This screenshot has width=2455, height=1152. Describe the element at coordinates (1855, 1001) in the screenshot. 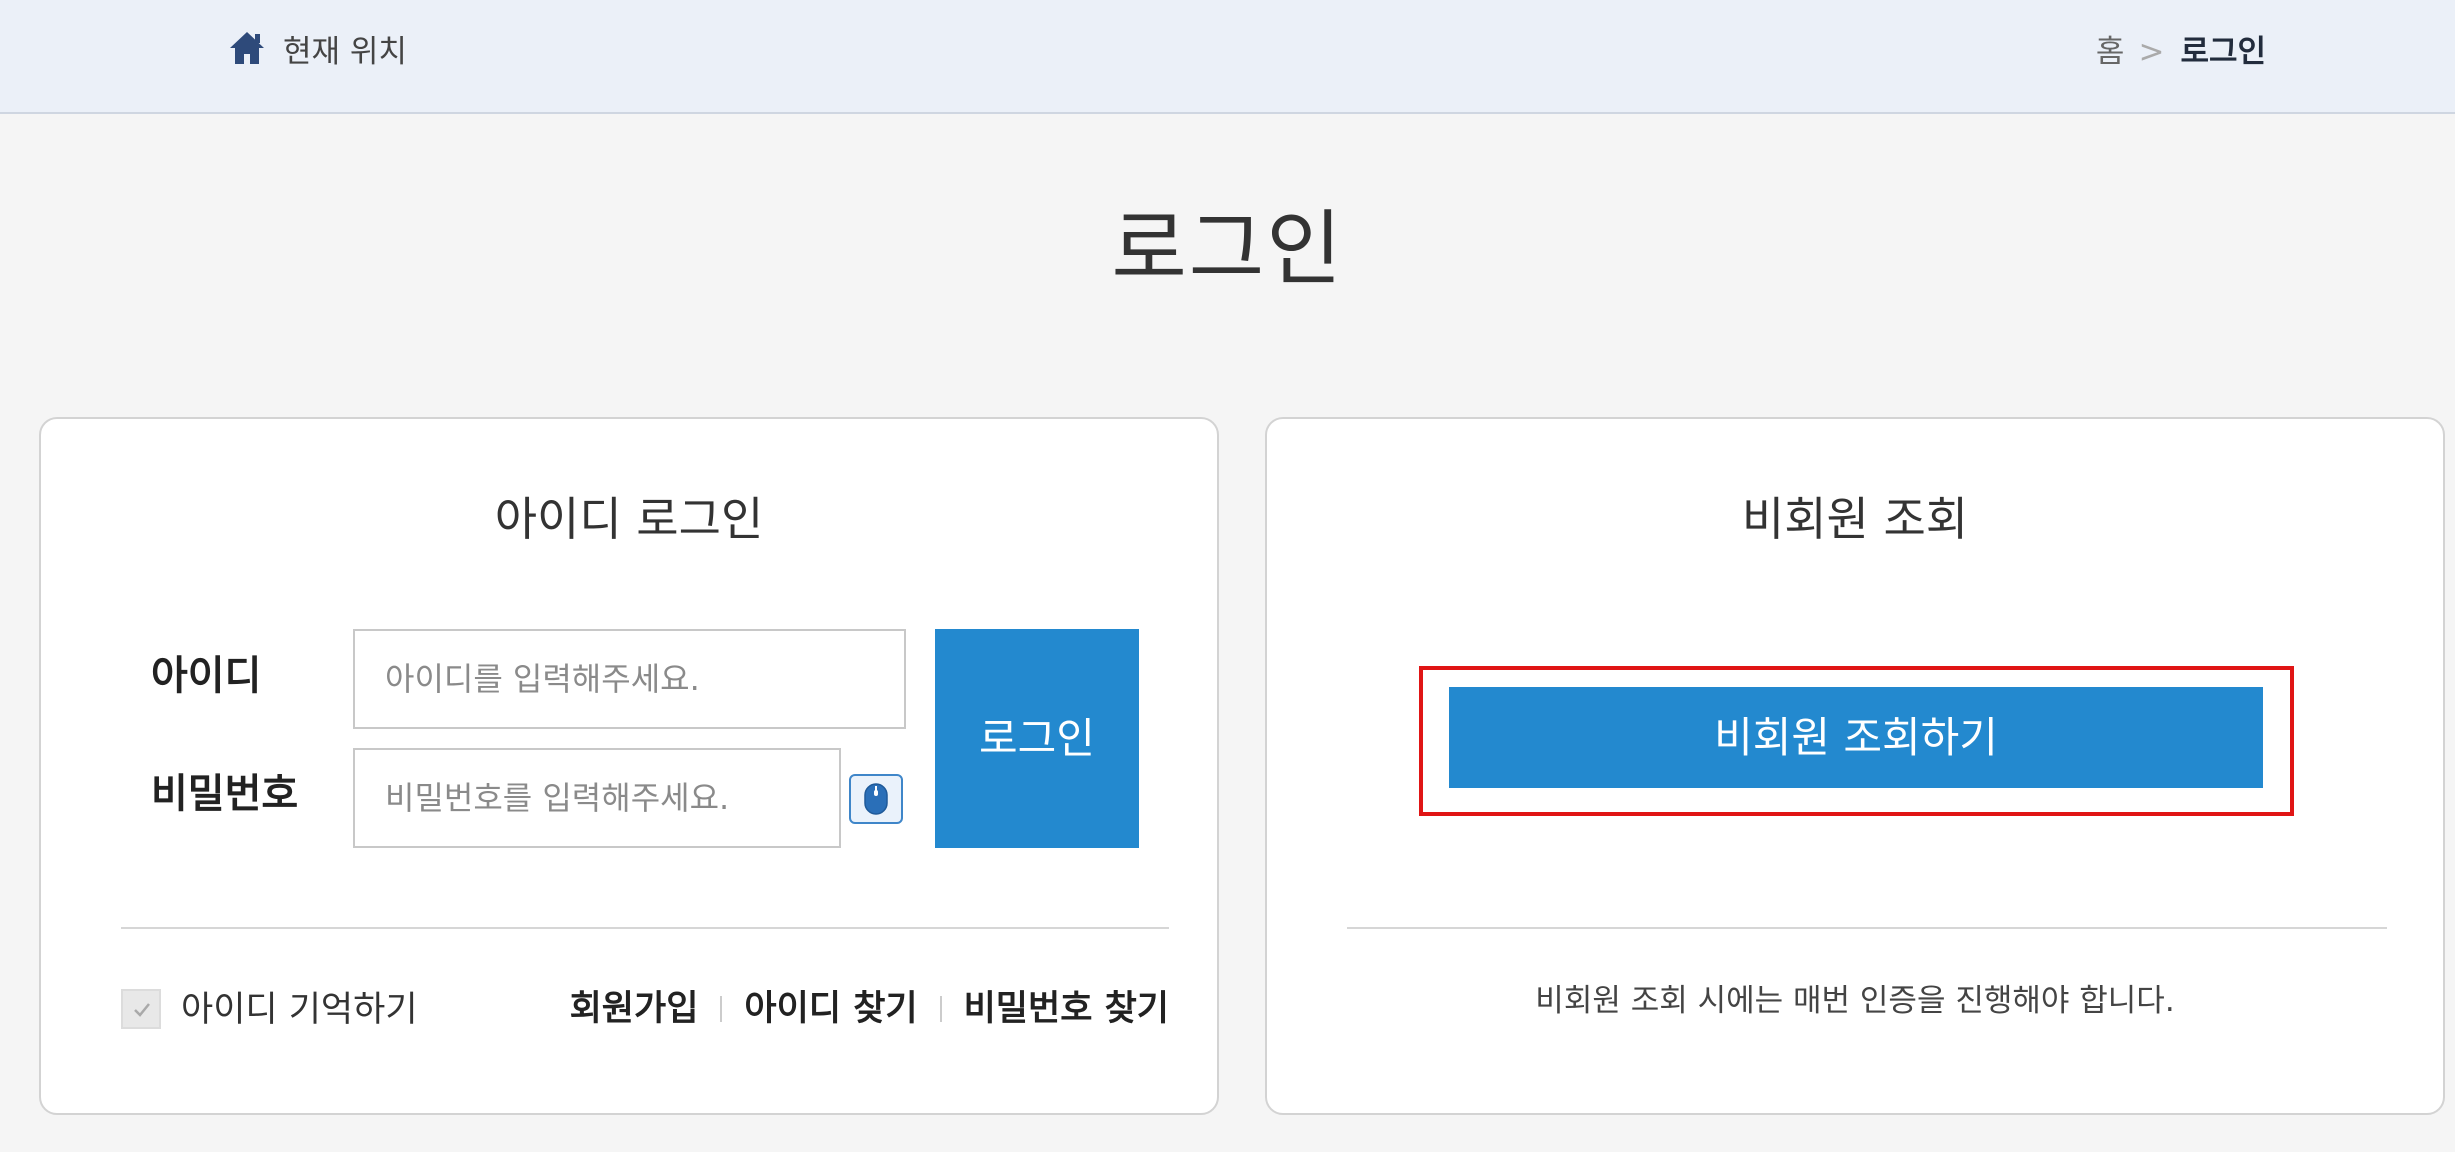

I see `guest-notice: 비회원 조회 시에는 매번 인증을 진행해야 합니다.` at that location.